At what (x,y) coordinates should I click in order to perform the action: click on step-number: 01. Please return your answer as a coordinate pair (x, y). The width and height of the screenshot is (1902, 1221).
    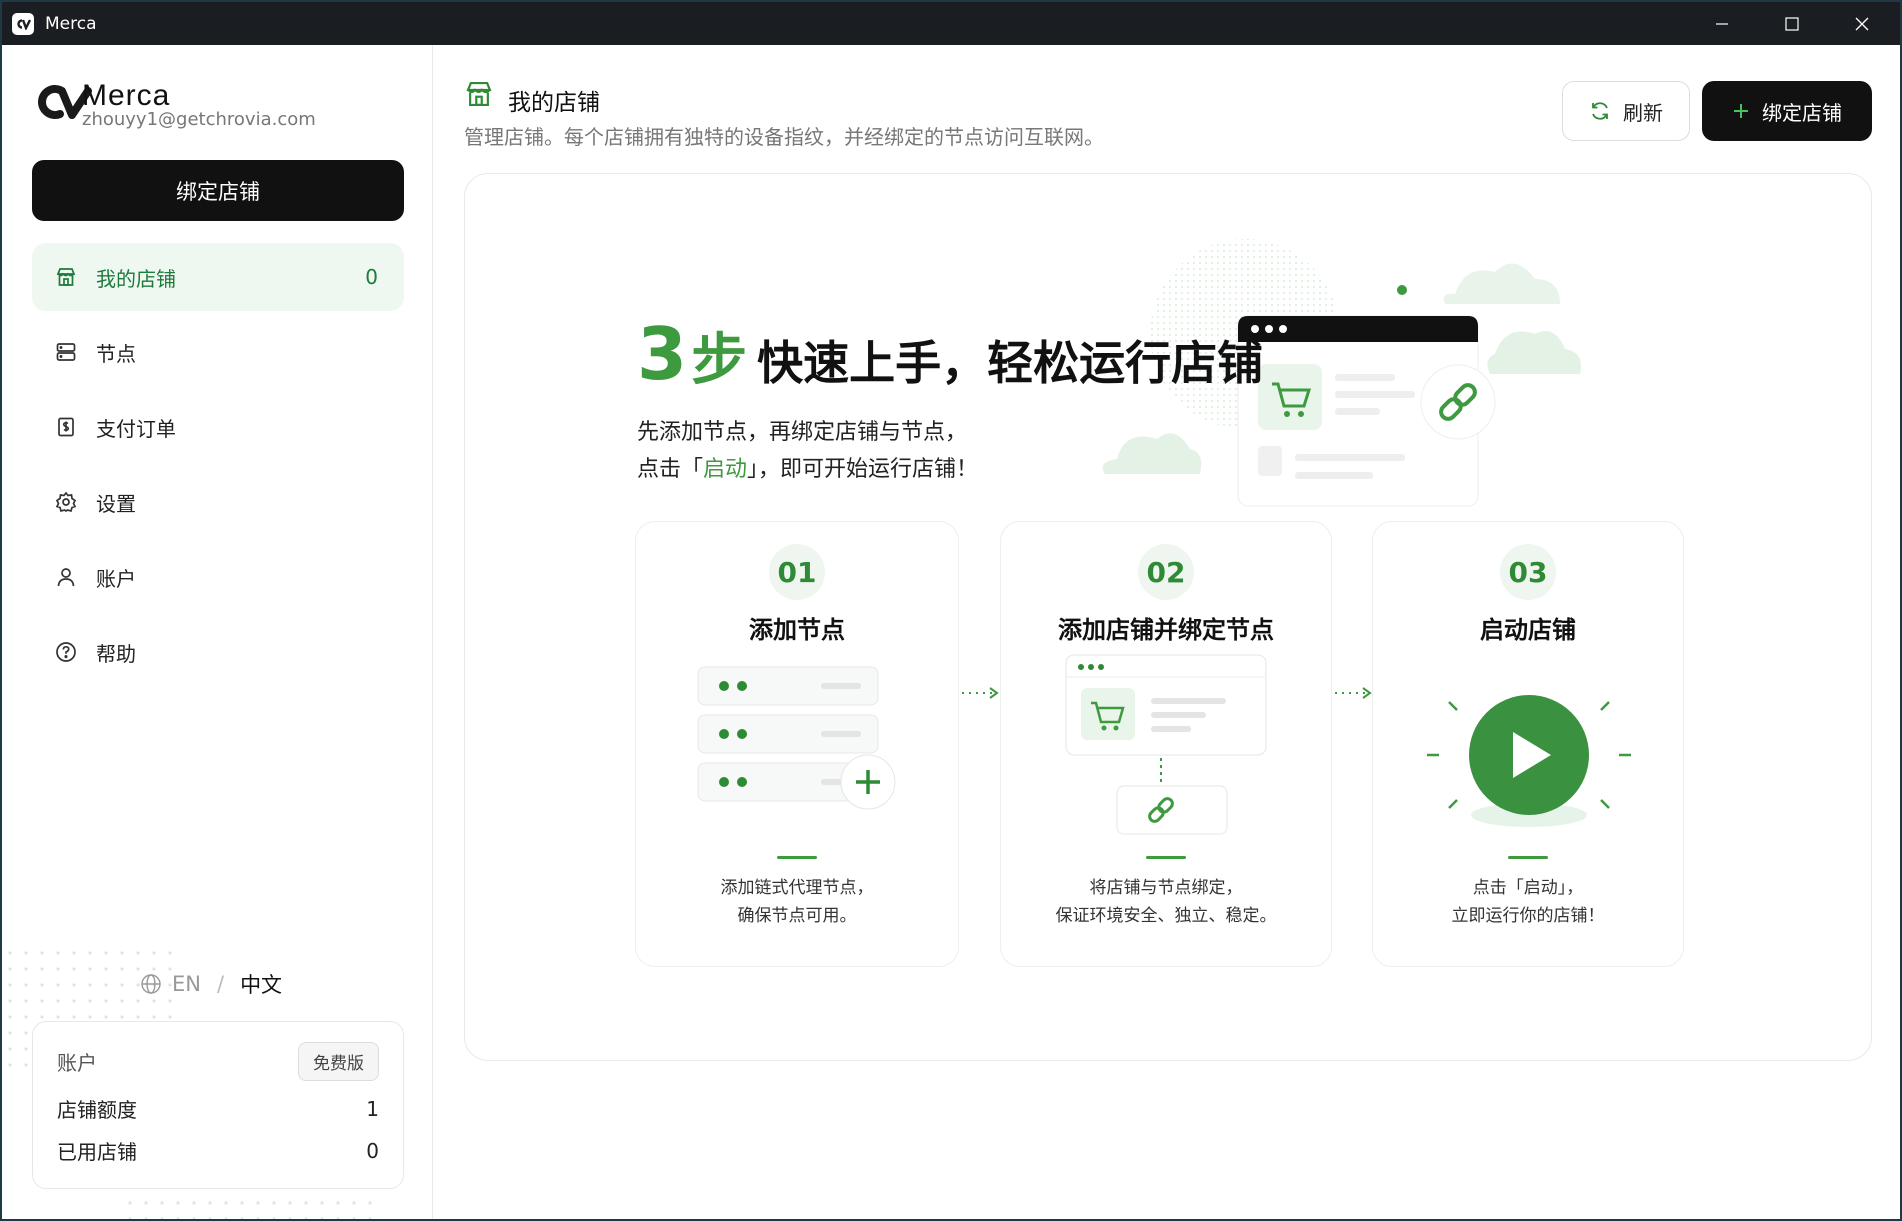
    Looking at the image, I should click on (797, 572).